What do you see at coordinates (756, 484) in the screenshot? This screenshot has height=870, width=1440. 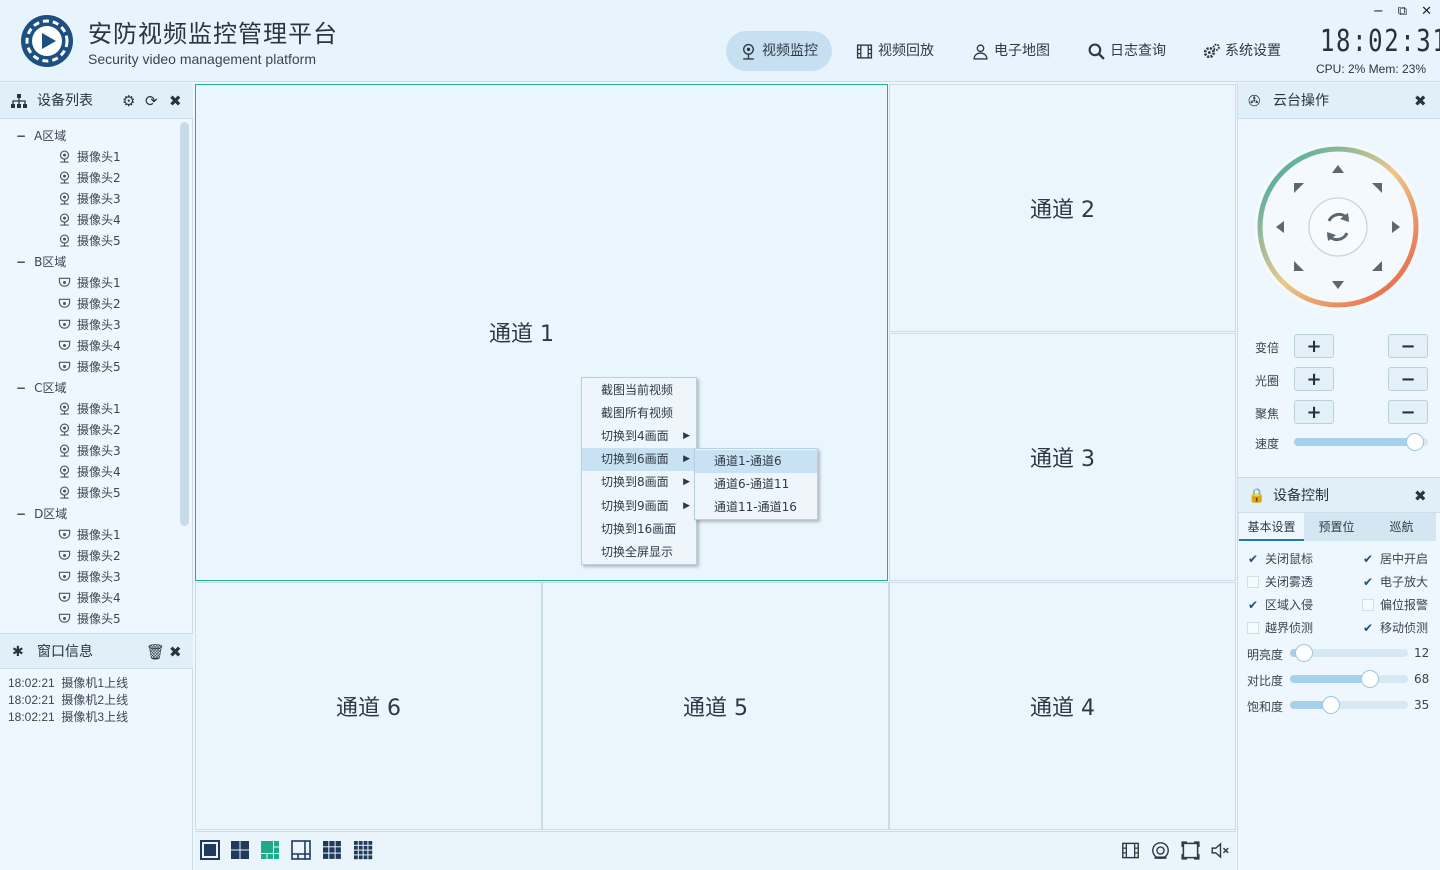 I see `submenu-item: 通道6-通道11` at bounding box center [756, 484].